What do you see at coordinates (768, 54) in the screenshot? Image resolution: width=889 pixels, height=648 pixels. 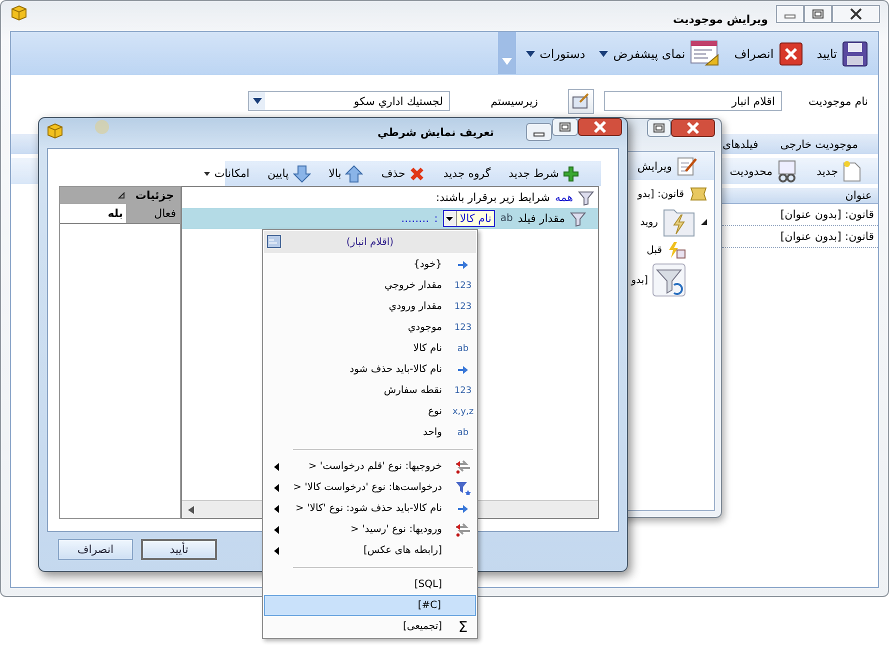 I see `toolbar-button: انصراف` at bounding box center [768, 54].